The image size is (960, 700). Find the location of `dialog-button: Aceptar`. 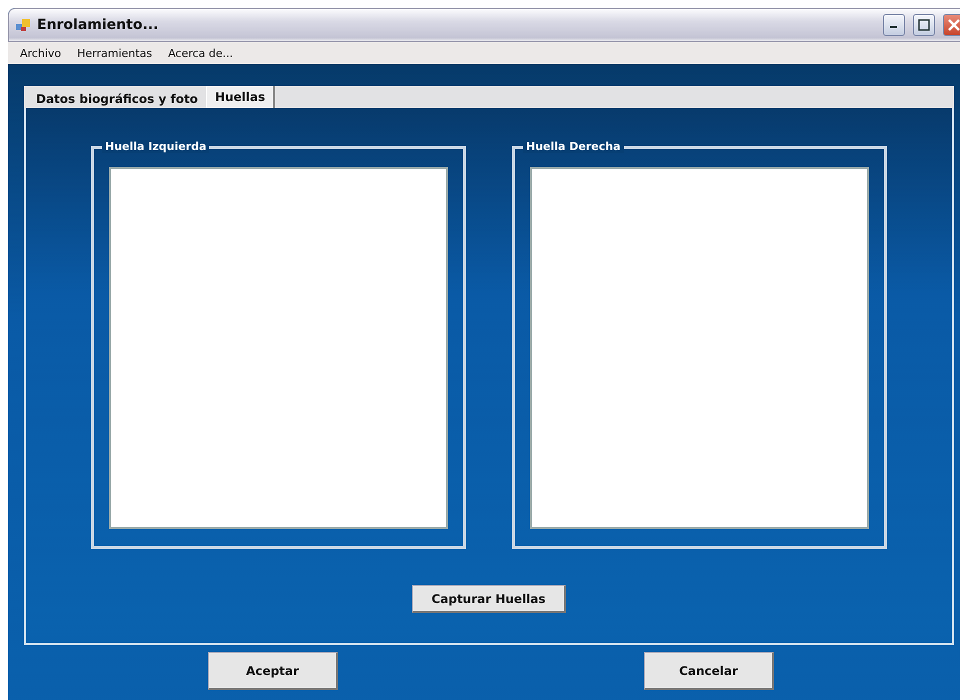

dialog-button: Aceptar is located at coordinates (273, 671).